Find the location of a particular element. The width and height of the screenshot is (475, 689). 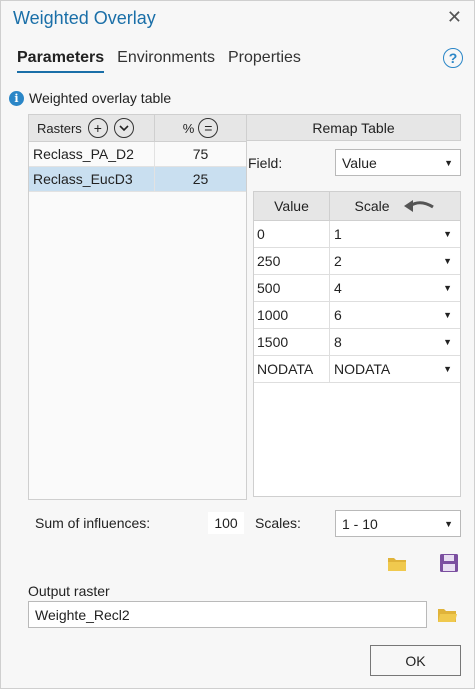

info-icon: i is located at coordinates (16, 98).